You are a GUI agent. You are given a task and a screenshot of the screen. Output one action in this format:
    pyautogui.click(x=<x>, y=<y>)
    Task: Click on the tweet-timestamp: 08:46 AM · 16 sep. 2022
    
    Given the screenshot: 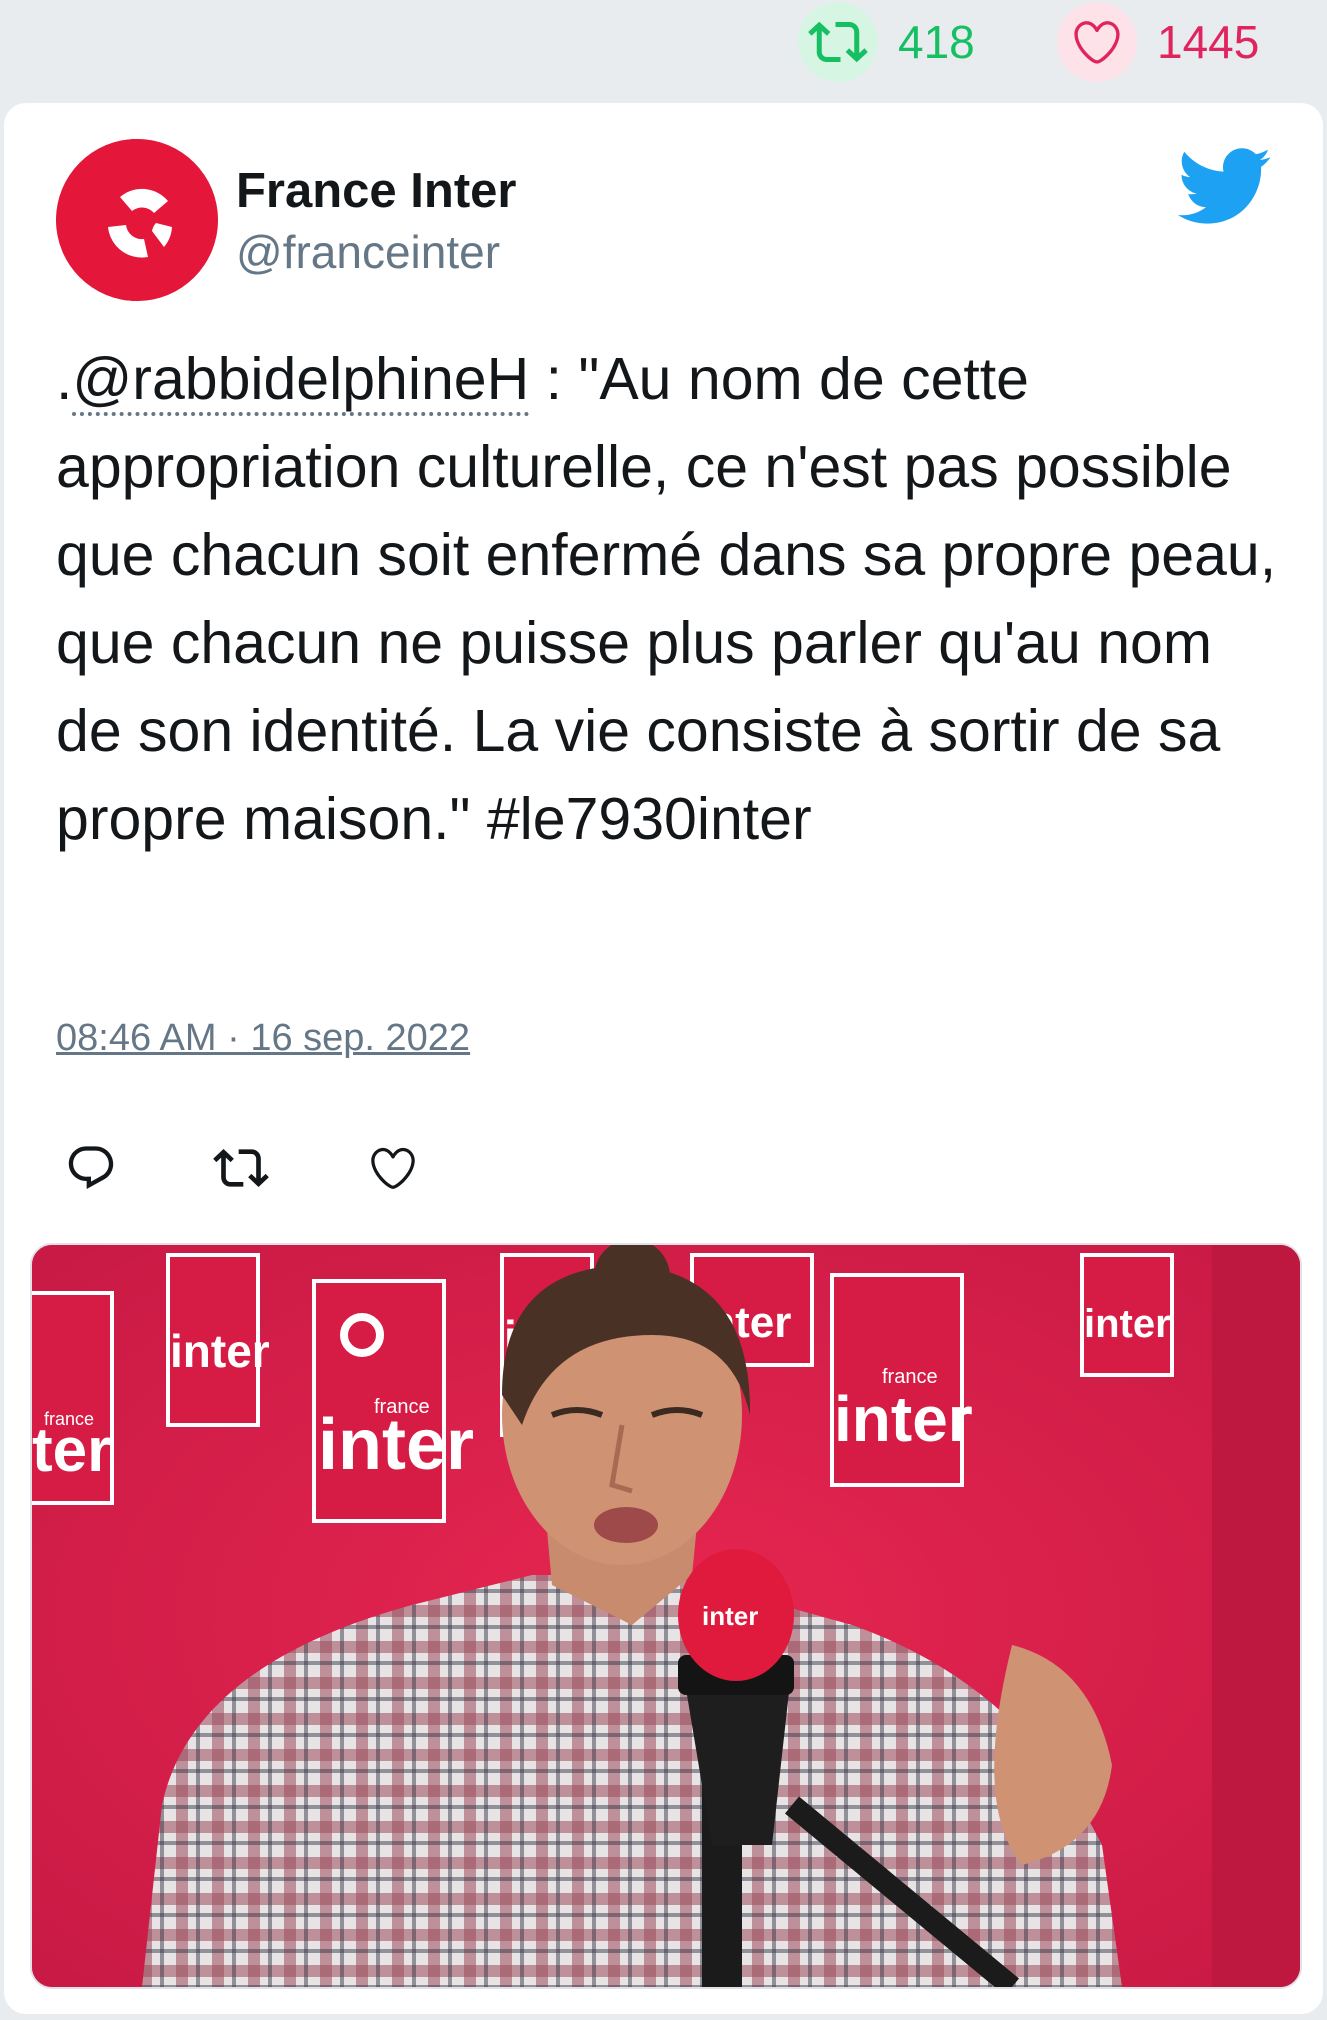 What is the action you would take?
    pyautogui.click(x=263, y=1038)
    